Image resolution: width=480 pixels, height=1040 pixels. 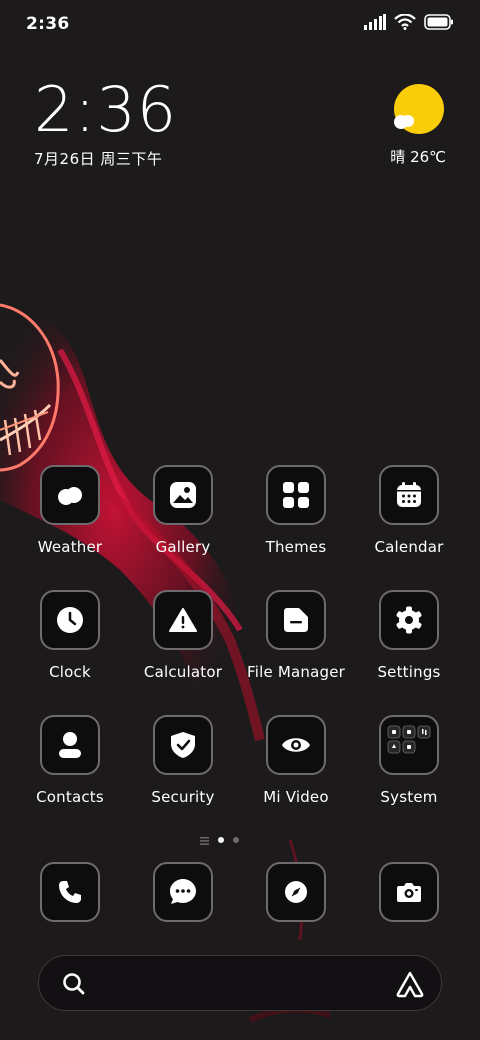 What do you see at coordinates (70, 797) in the screenshot?
I see `app-label: Contacts` at bounding box center [70, 797].